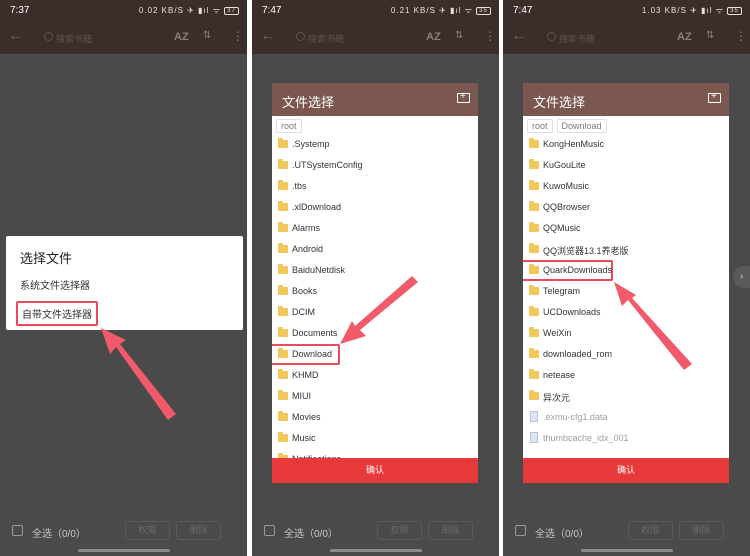  I want to click on battery-icon: 35, so click(483, 10).